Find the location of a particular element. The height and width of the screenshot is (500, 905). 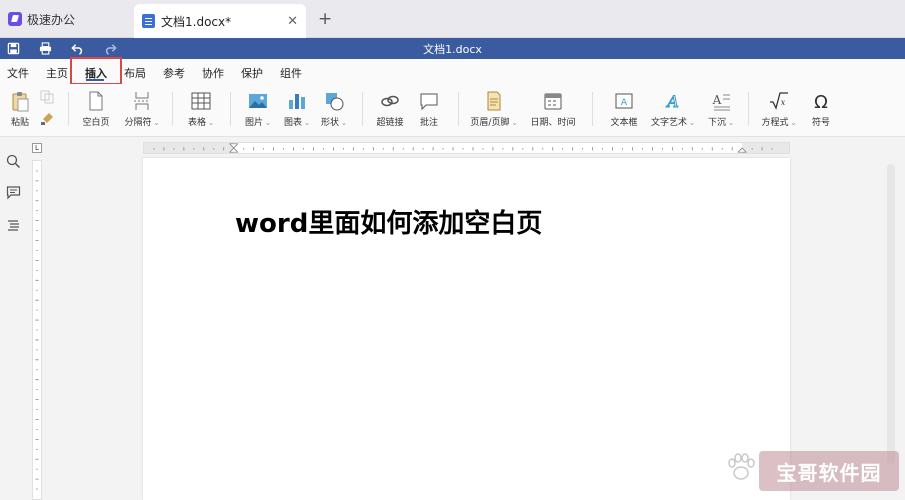

blank-page-button: 空白页 is located at coordinates (96, 109).